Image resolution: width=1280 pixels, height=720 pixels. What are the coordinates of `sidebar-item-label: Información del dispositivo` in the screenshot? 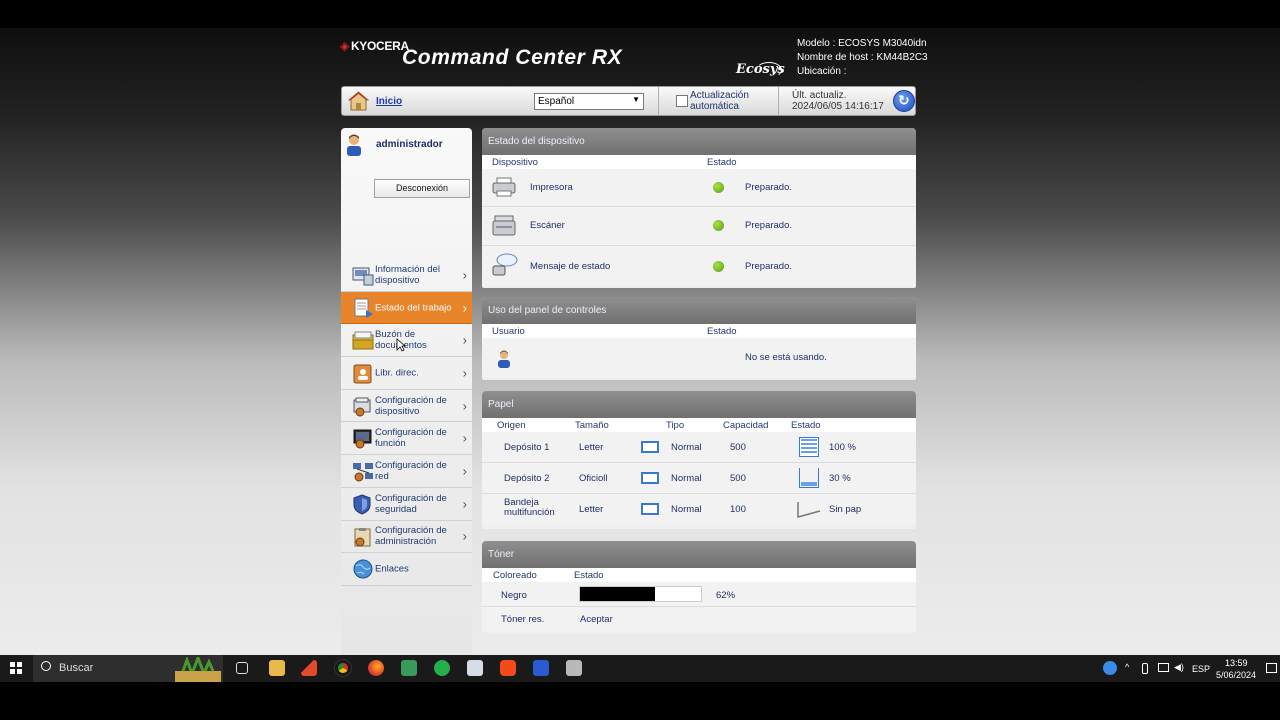 It's located at (407, 274).